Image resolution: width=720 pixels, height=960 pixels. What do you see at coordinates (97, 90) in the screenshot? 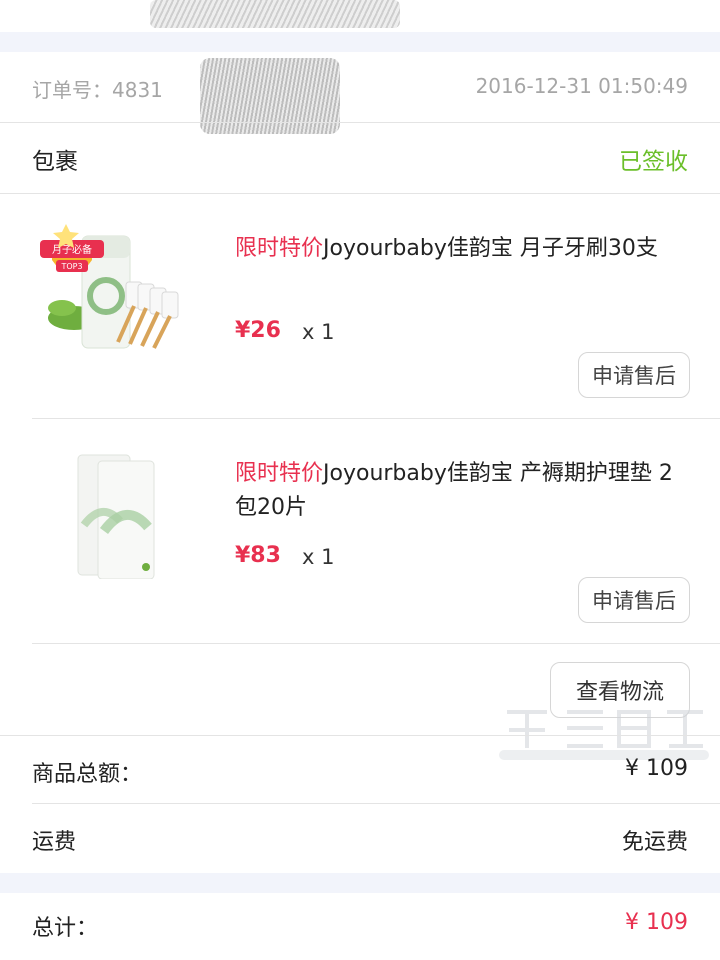
I see `order-number: 订单号：4831` at bounding box center [97, 90].